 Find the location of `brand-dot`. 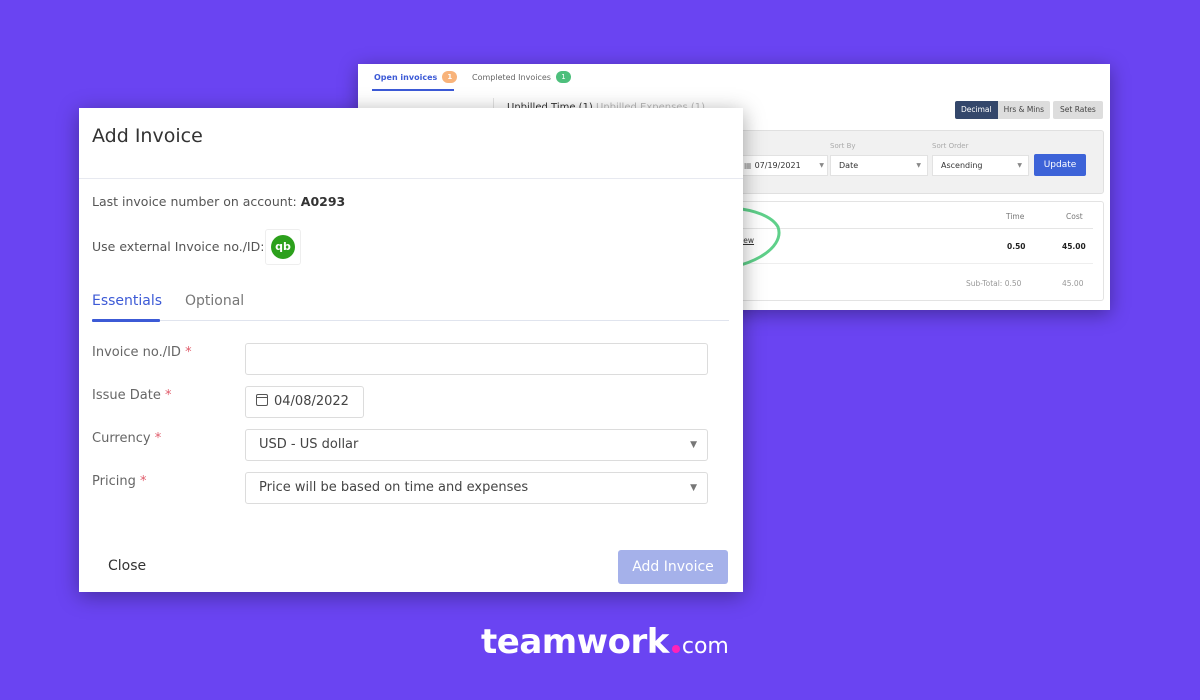

brand-dot is located at coordinates (675, 649).